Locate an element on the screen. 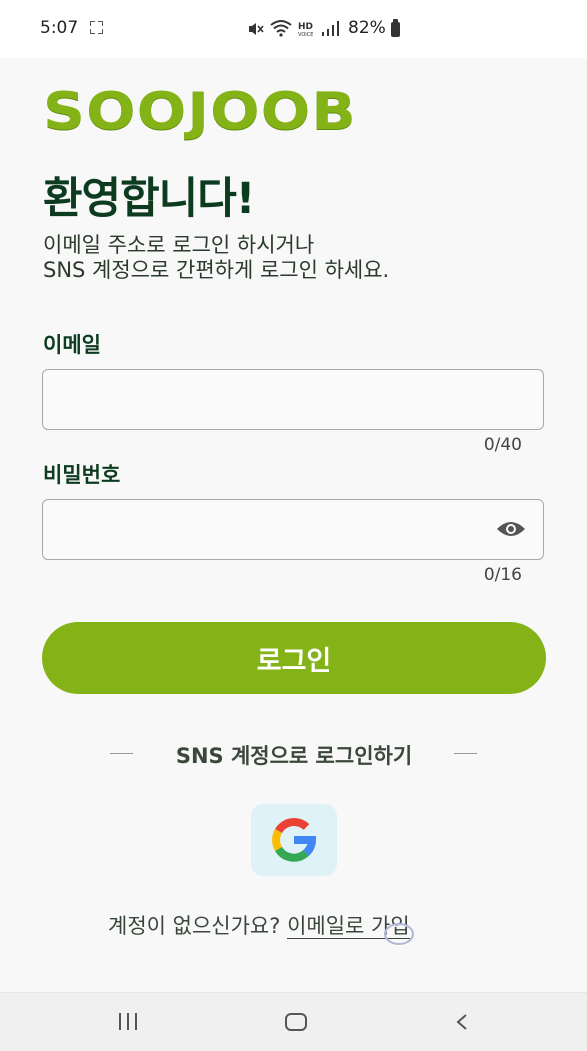 The width and height of the screenshot is (587, 1051). home-icon is located at coordinates (296, 1022).